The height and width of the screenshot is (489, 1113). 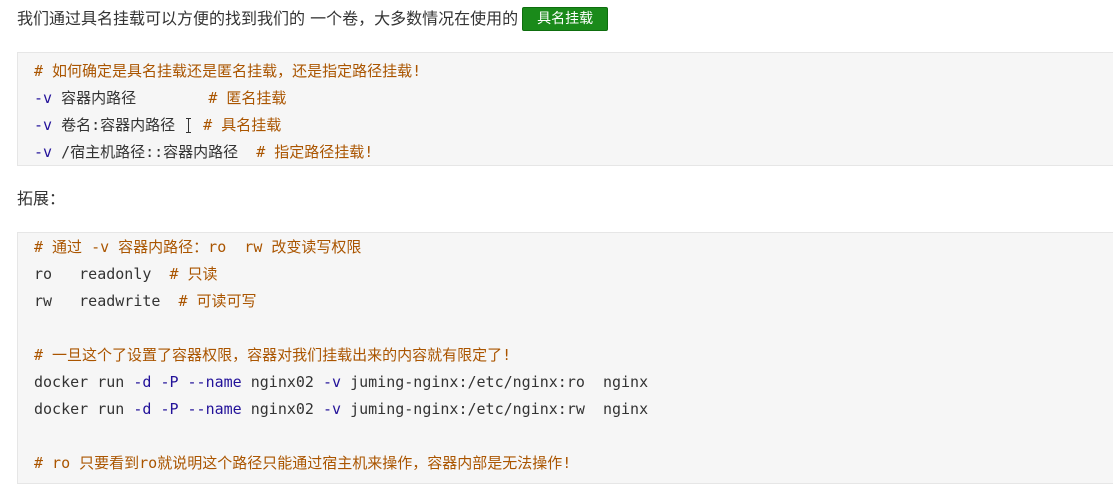 What do you see at coordinates (565, 274) in the screenshot?
I see `code-line: ro readonly # 只读` at bounding box center [565, 274].